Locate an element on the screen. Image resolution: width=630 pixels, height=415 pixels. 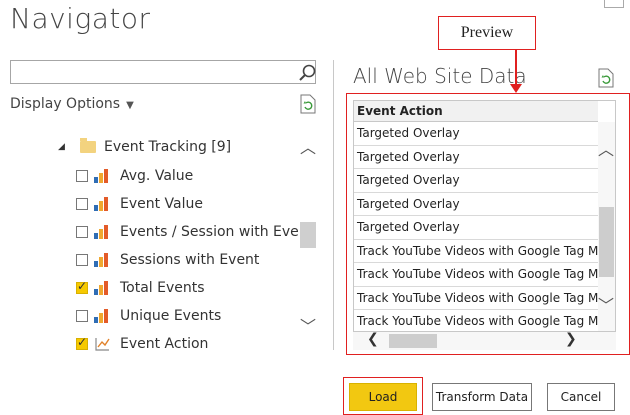
tree-item: Events / Session with Event is located at coordinates (187, 232).